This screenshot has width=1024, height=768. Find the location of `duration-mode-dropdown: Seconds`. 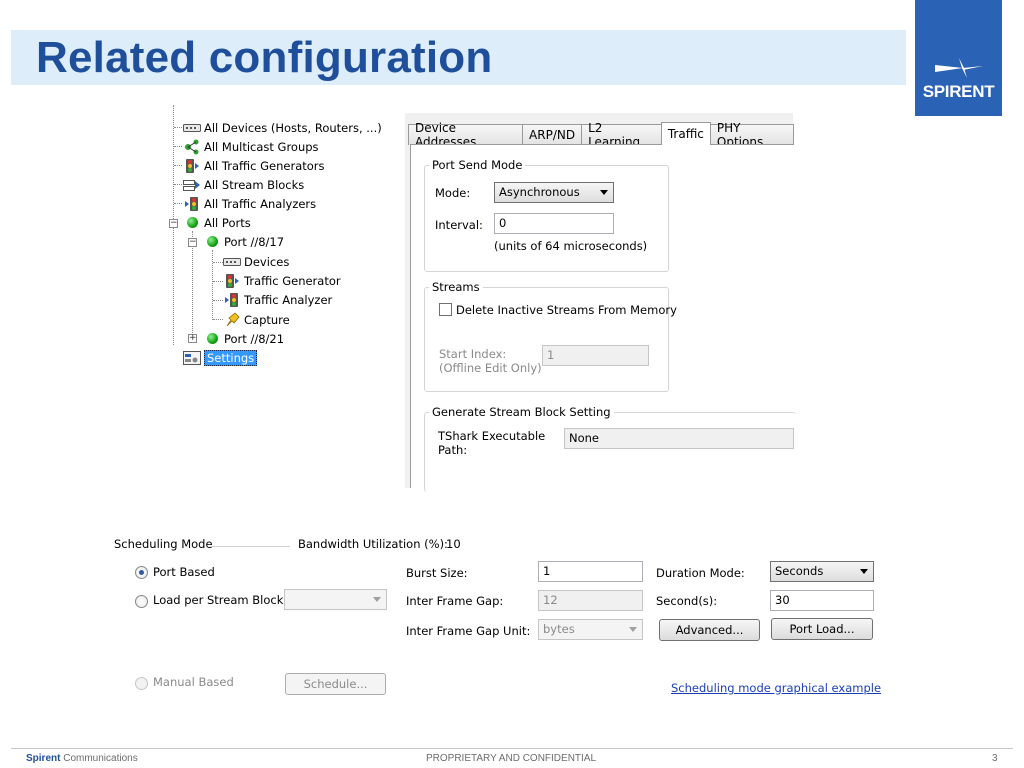

duration-mode-dropdown: Seconds is located at coordinates (822, 571).